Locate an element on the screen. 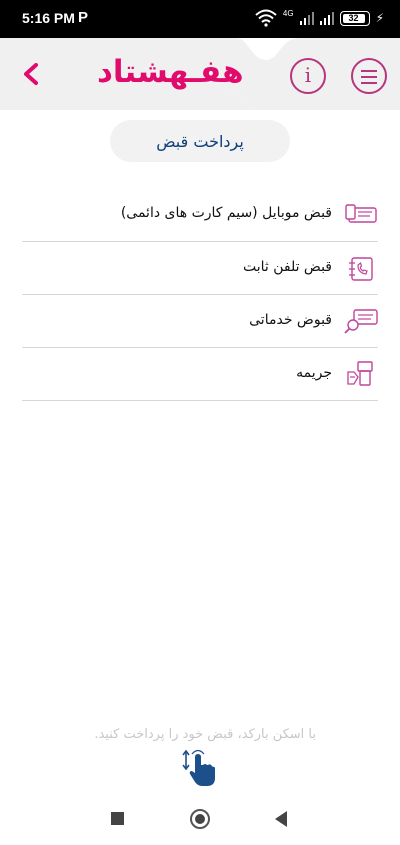 This screenshot has width=400, height=845. charging-icon: ⚡ is located at coordinates (379, 18).